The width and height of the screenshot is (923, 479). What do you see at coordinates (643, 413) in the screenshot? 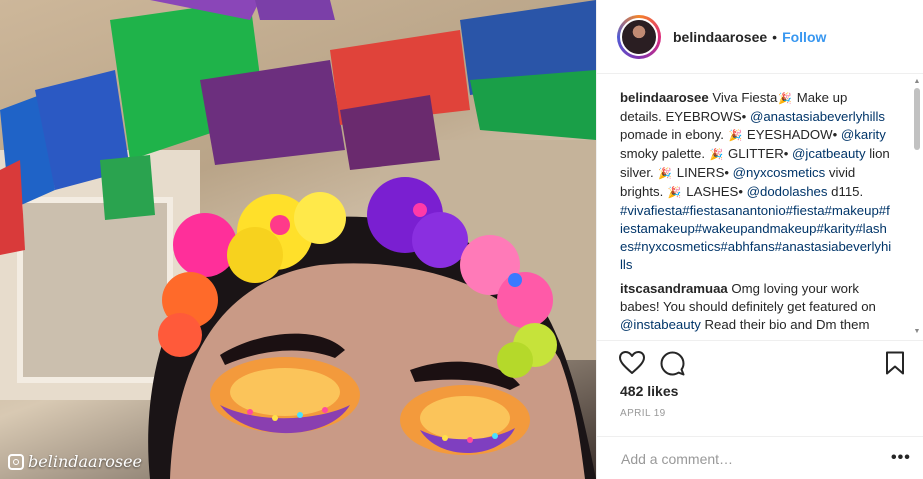
I see `post-date: APRIL 19` at bounding box center [643, 413].